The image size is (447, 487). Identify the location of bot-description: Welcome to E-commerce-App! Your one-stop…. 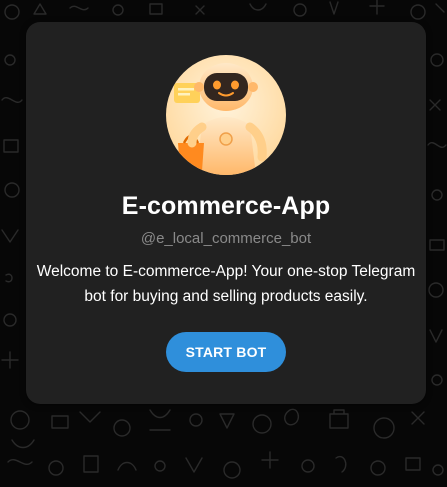
(226, 284).